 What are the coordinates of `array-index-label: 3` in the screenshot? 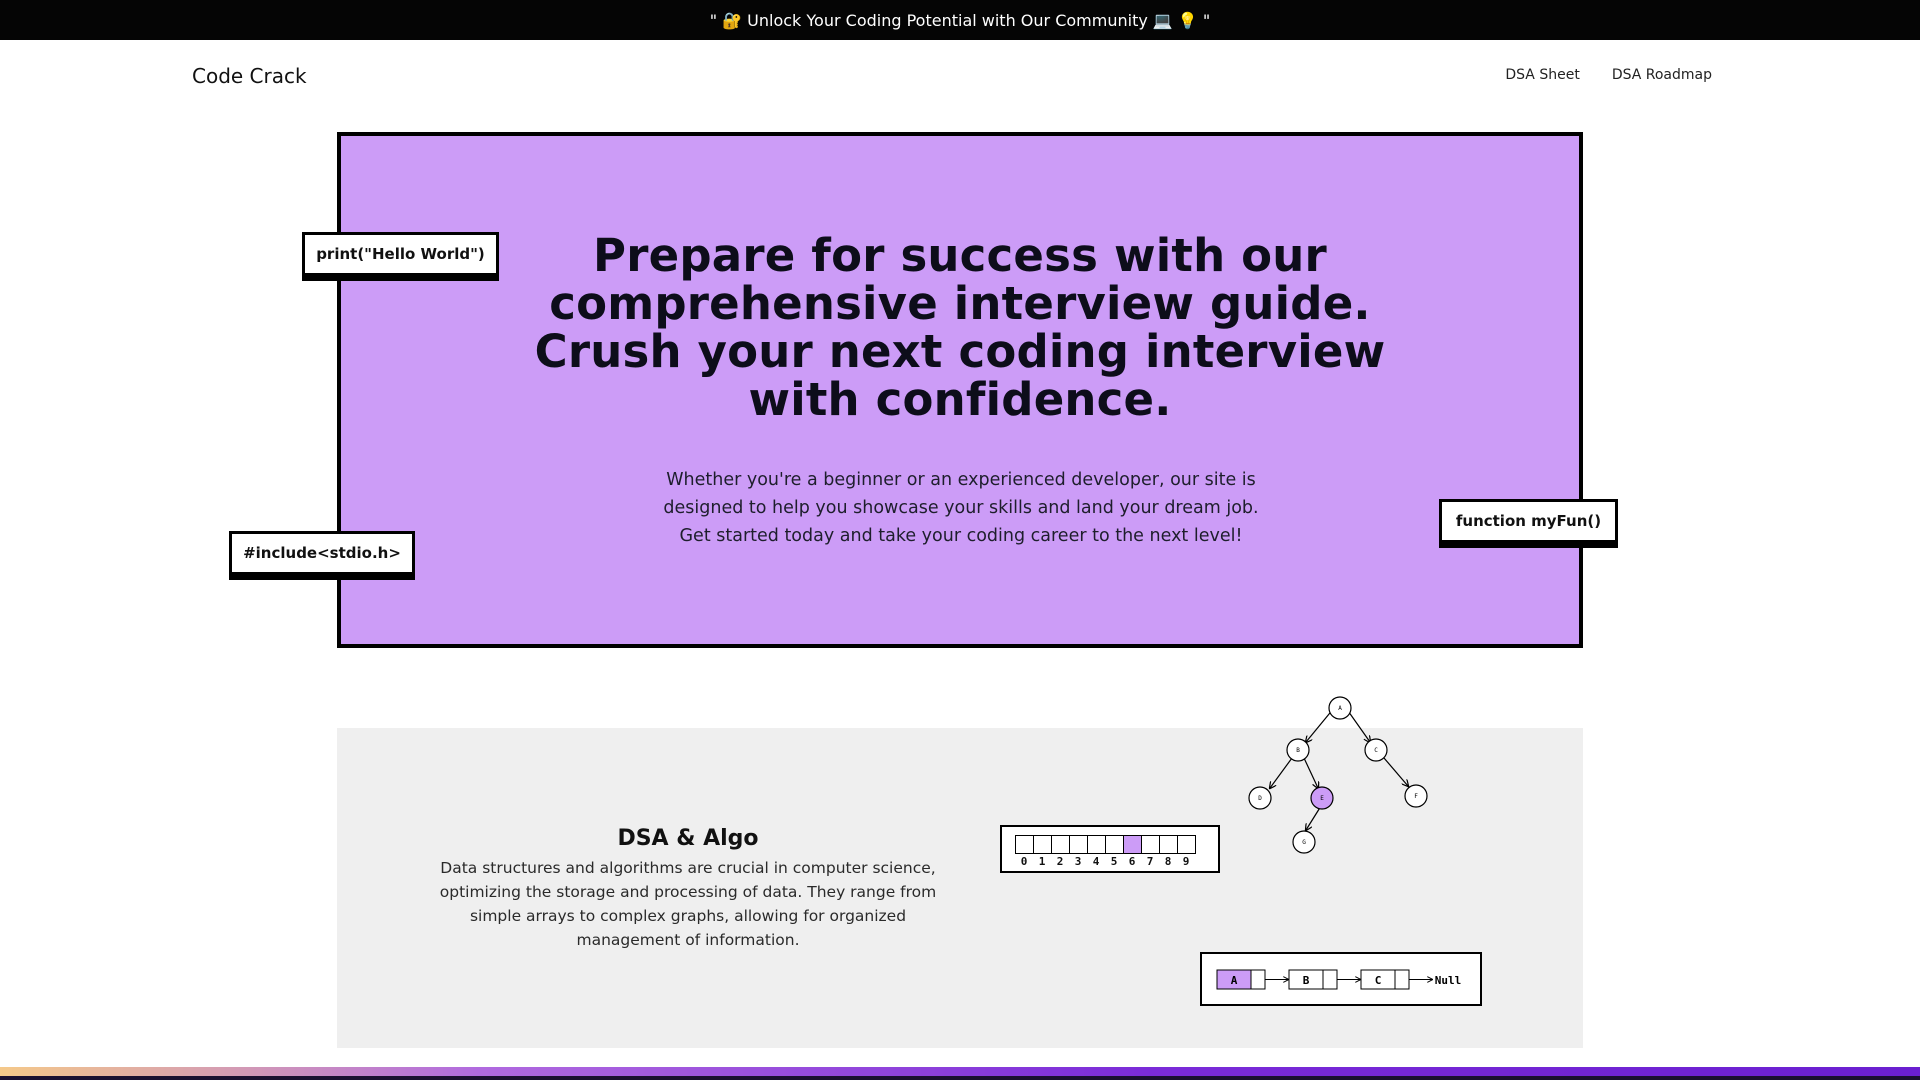 It's located at (1078, 861).